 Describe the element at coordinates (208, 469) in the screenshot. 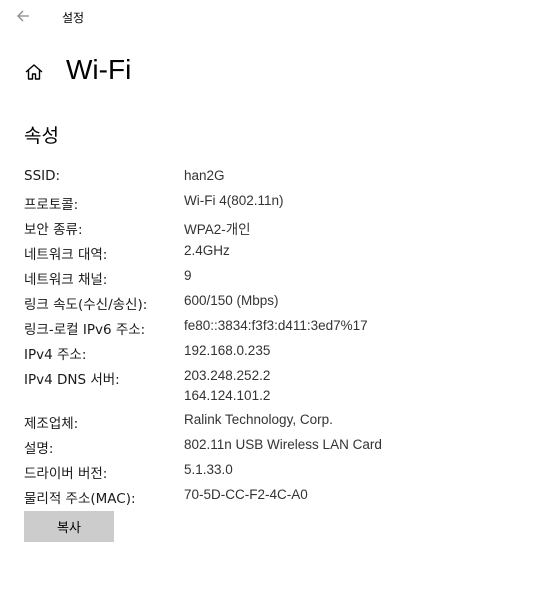

I see `property-value: 5.1.33.0` at that location.